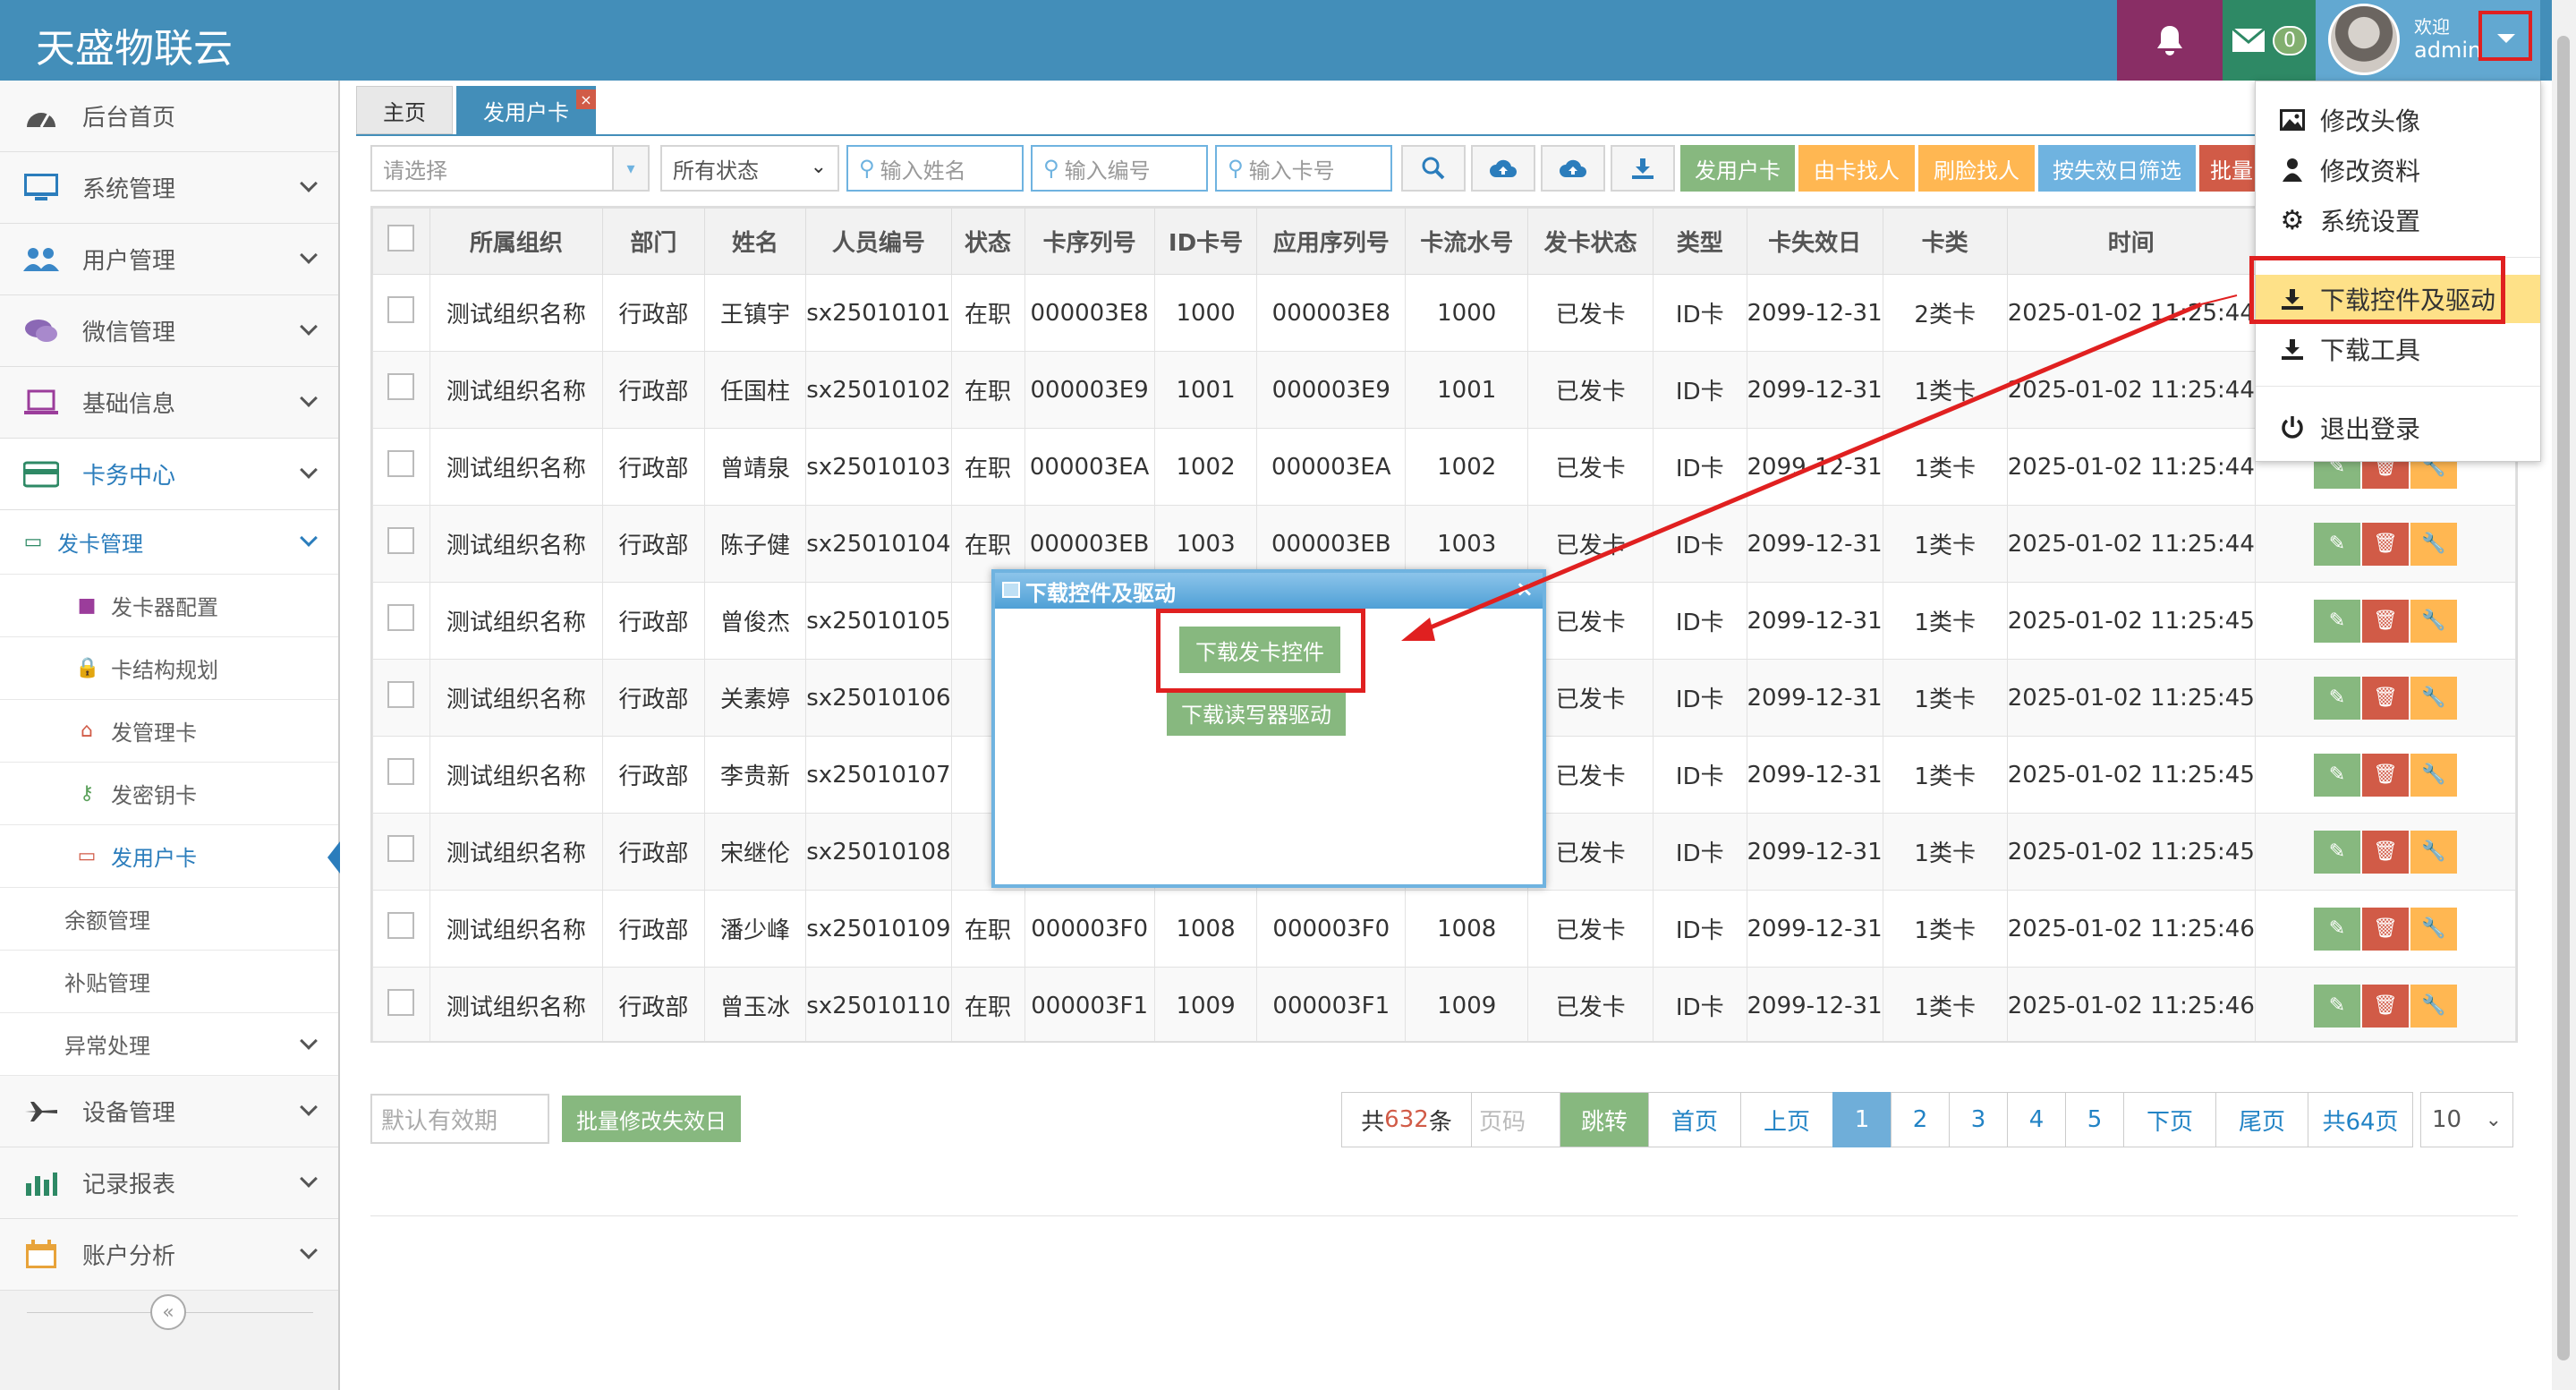 The width and height of the screenshot is (2576, 1390). Describe the element at coordinates (1119, 168) in the screenshot. I see `number-search-input: ⚲ 输入编号` at that location.